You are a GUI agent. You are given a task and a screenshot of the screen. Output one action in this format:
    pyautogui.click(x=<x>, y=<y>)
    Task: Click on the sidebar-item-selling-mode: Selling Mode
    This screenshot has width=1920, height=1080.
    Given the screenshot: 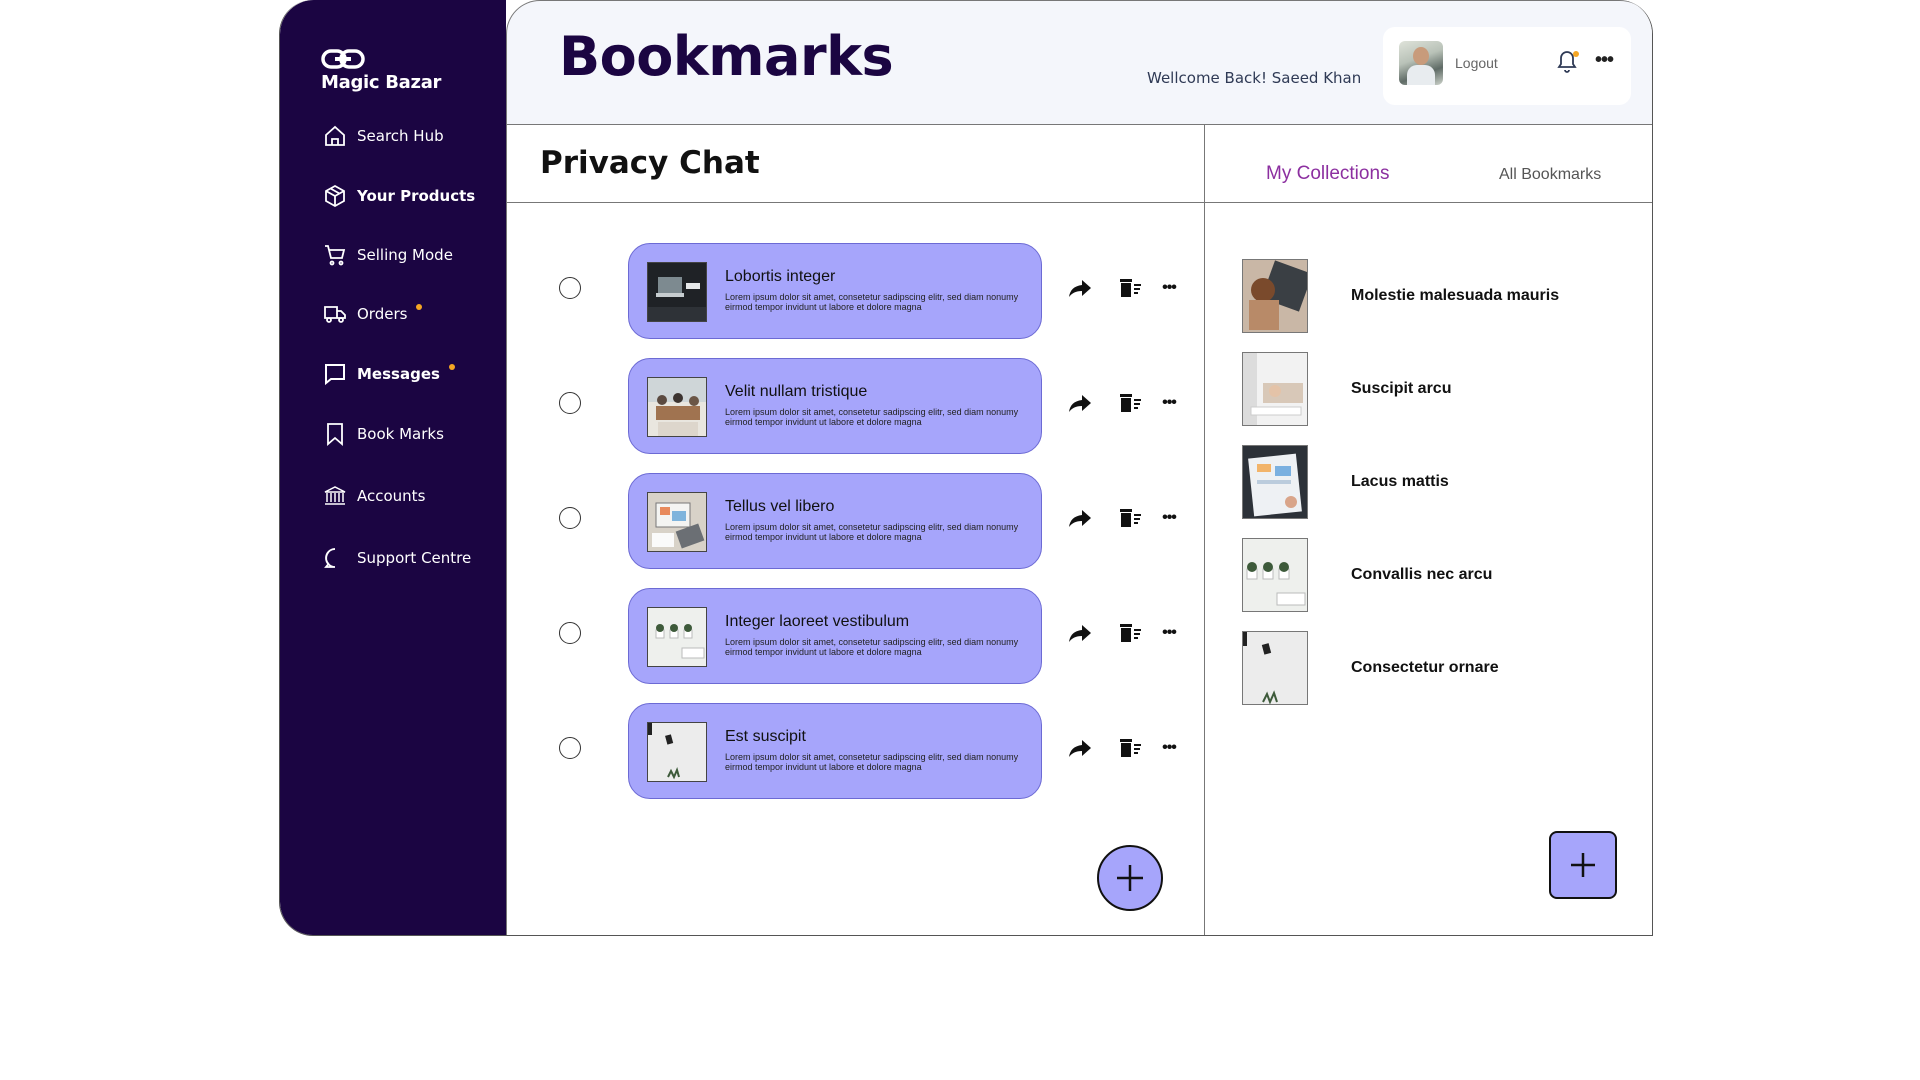 What is the action you would take?
    pyautogui.click(x=388, y=255)
    